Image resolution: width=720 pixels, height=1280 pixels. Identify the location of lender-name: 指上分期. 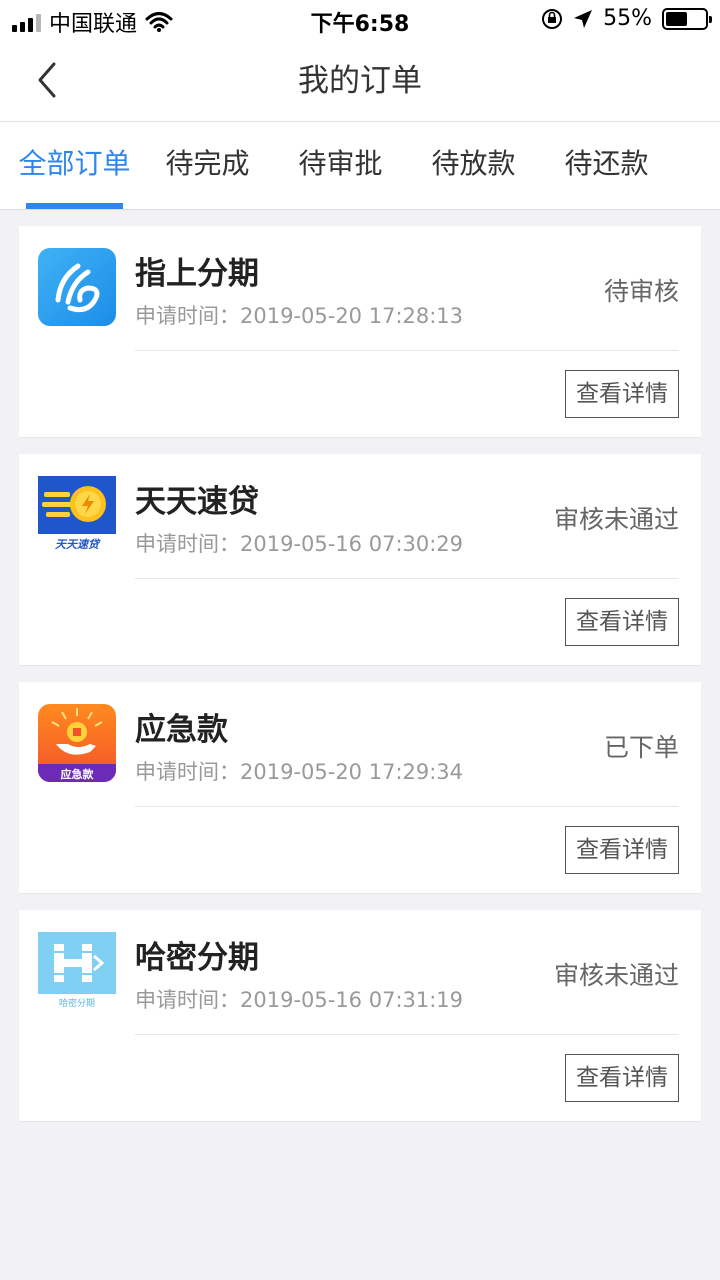
(197, 274).